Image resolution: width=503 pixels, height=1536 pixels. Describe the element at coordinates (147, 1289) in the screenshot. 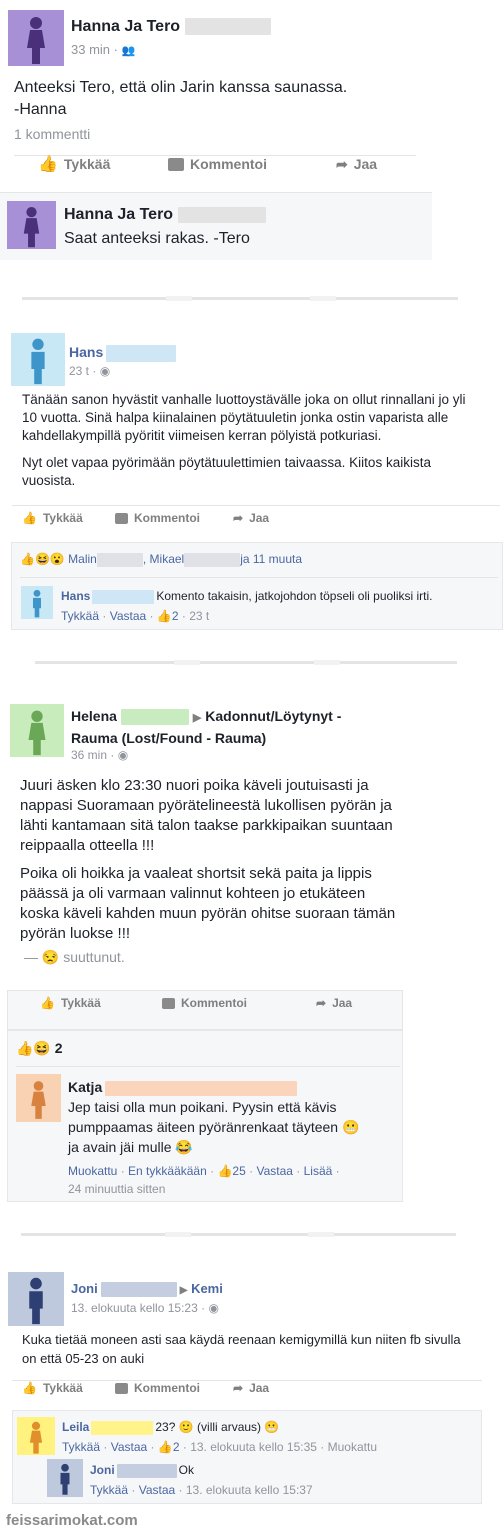

I see `author-name: Joni ▶ Kemi` at that location.